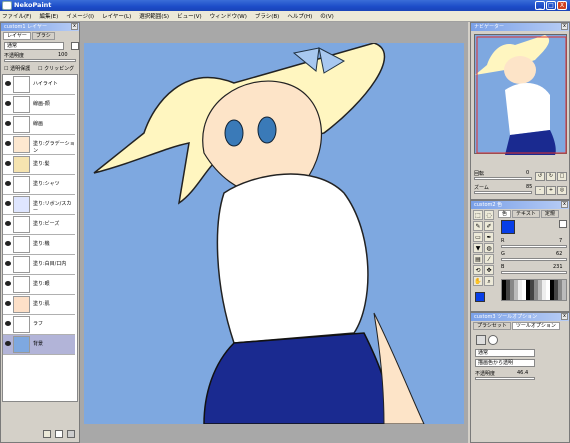 This screenshot has width=570, height=443. I want to click on tab-text: テキスト, so click(526, 214).